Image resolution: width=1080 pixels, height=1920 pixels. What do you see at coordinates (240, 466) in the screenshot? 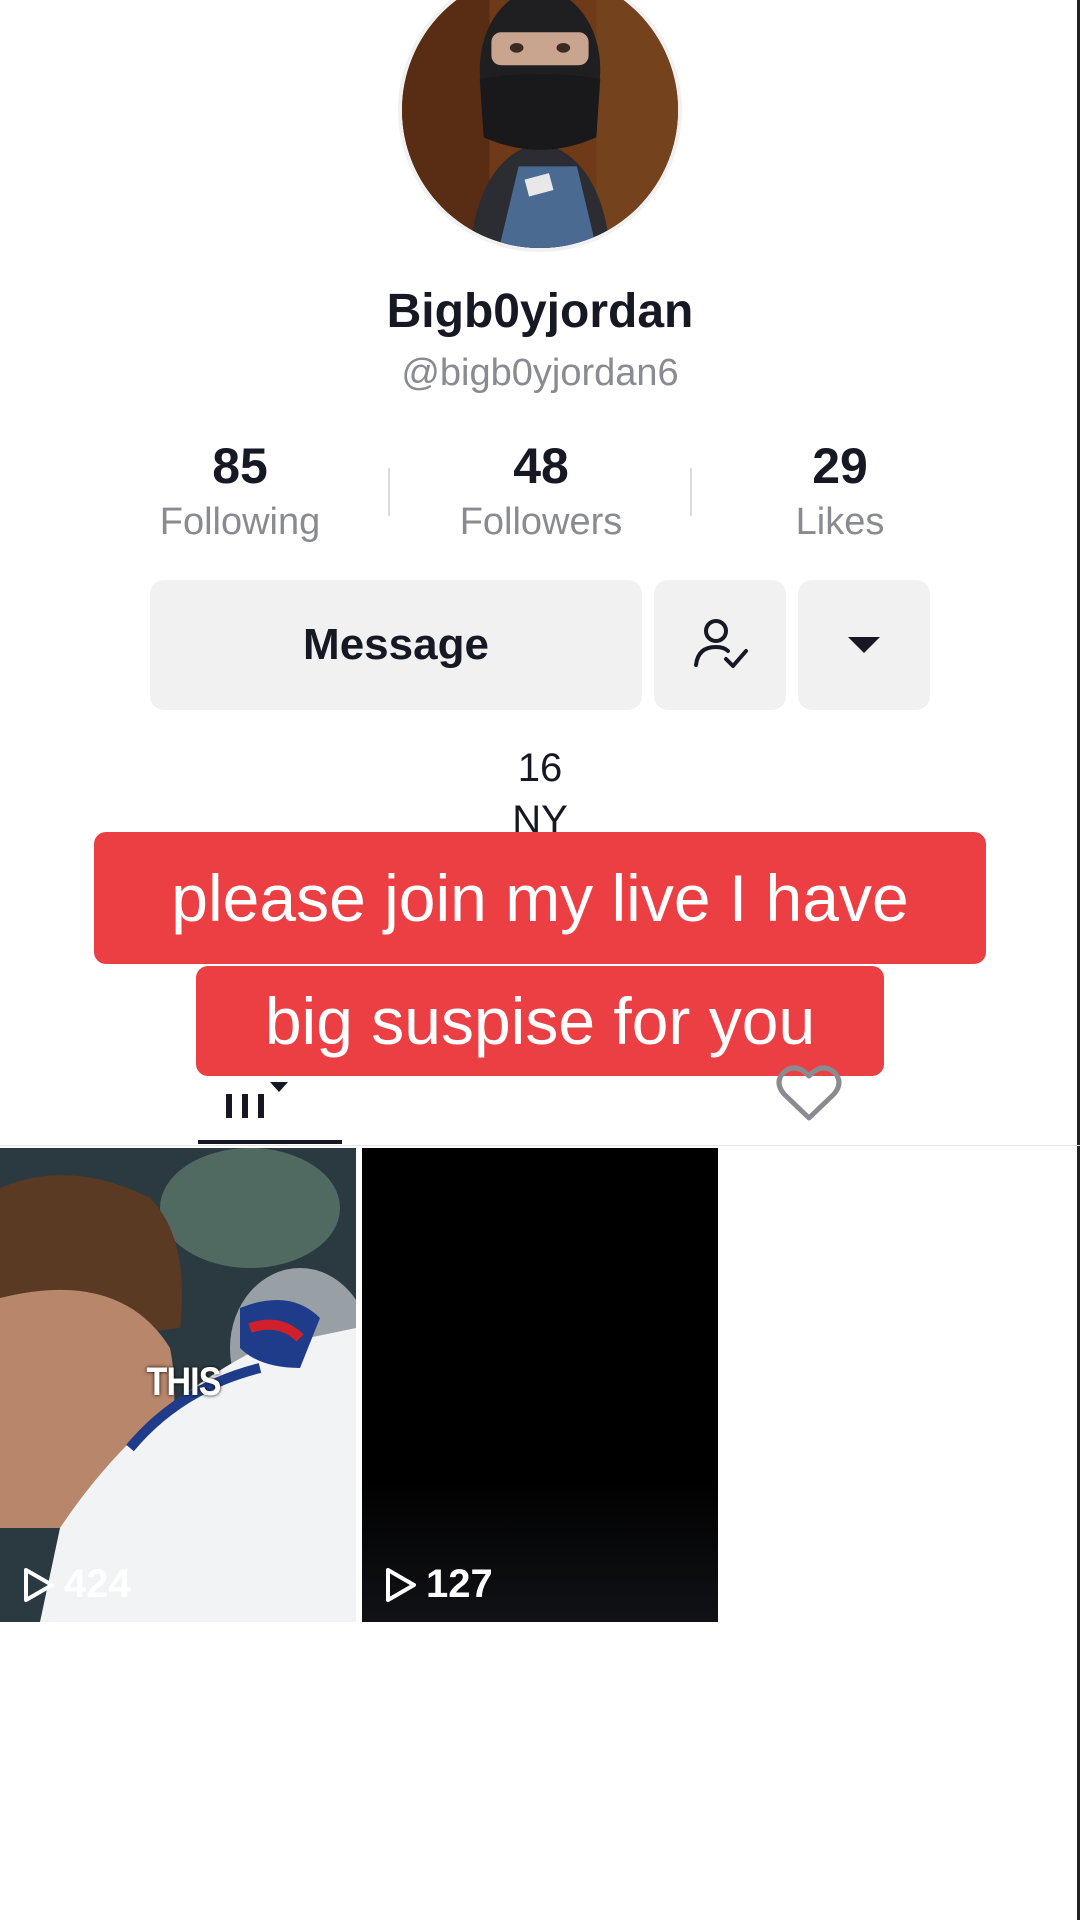
I see `following-count: 85` at bounding box center [240, 466].